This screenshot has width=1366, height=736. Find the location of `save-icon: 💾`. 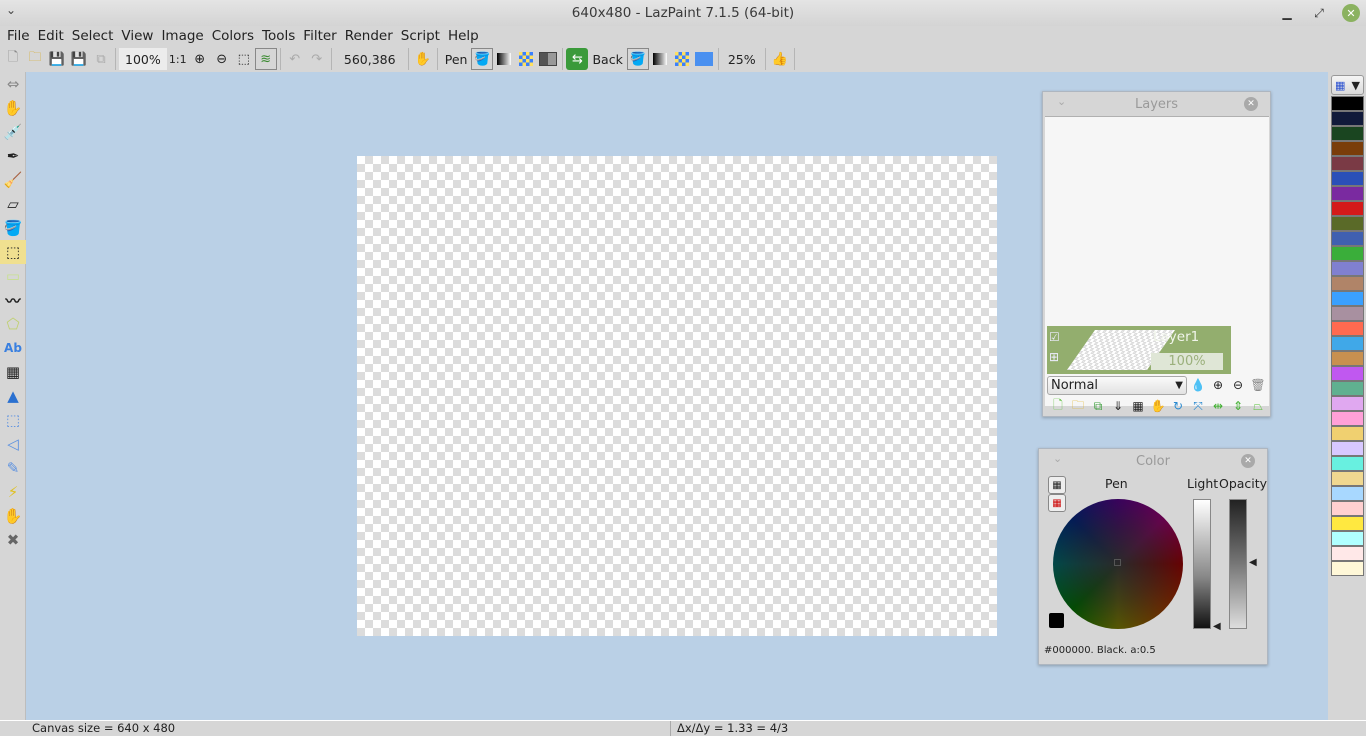

save-icon: 💾 is located at coordinates (57, 59).